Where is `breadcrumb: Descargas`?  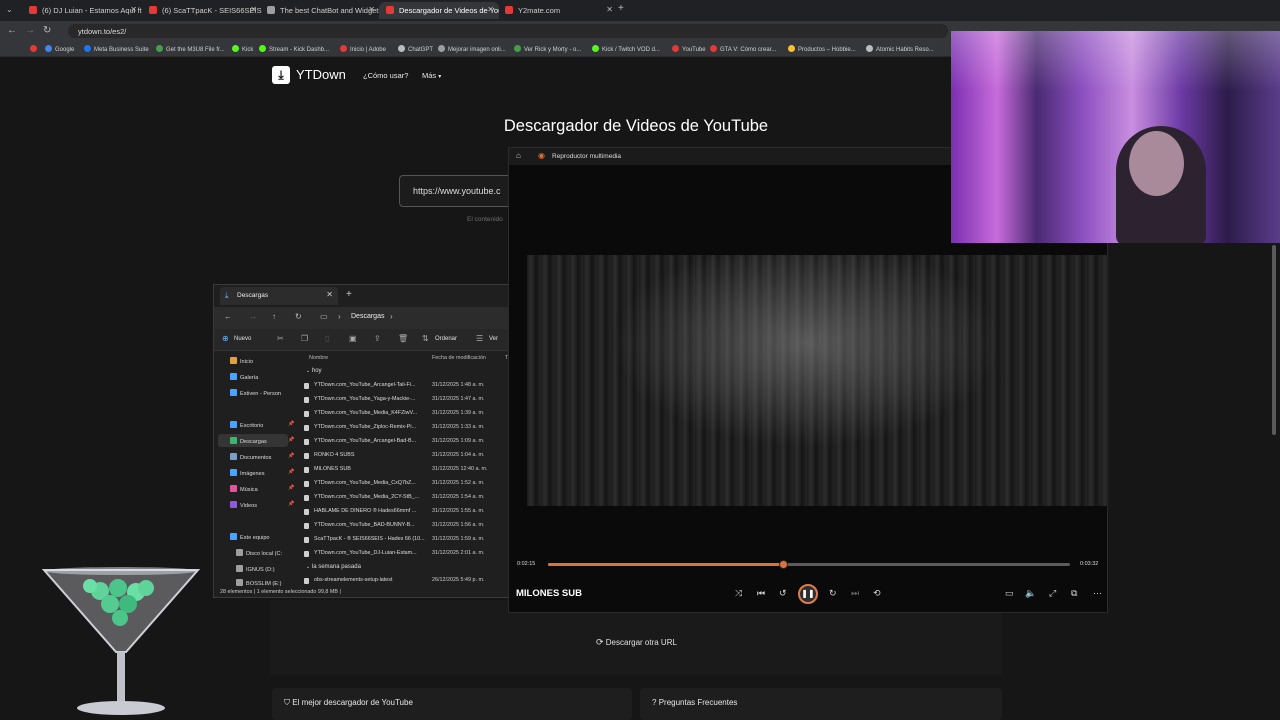 breadcrumb: Descargas is located at coordinates (367, 316).